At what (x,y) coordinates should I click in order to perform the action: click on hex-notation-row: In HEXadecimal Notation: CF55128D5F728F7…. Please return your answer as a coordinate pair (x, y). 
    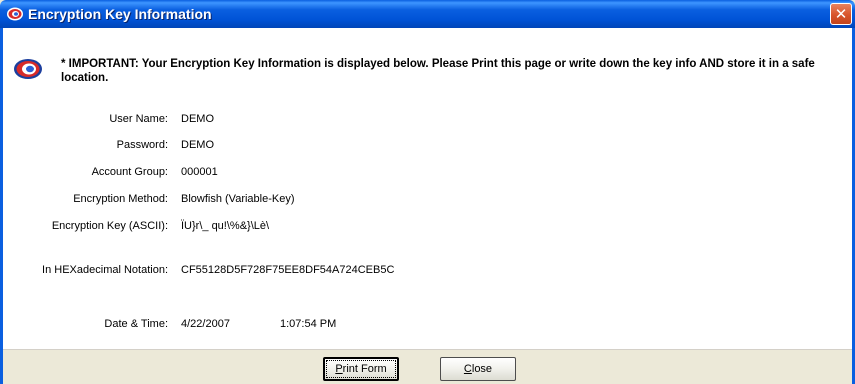
    Looking at the image, I should click on (424, 272).